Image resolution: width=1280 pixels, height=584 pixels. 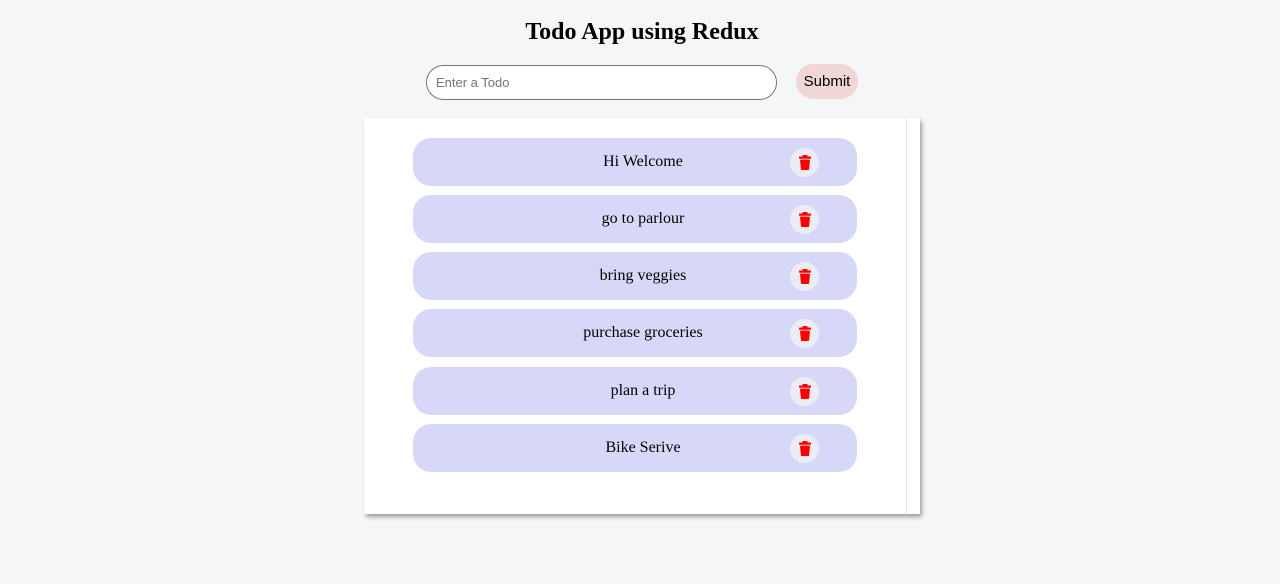 What do you see at coordinates (643, 447) in the screenshot?
I see `todo-text: Bike Serive` at bounding box center [643, 447].